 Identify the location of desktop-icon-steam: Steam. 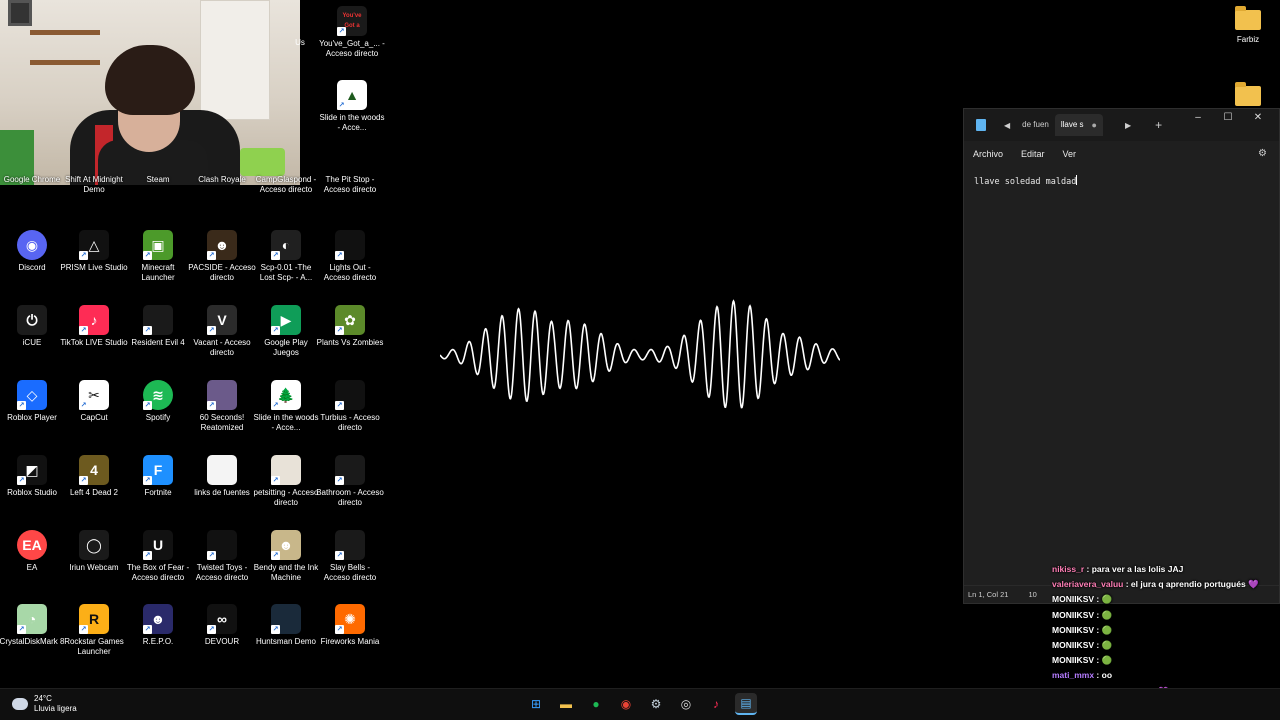
(158, 180).